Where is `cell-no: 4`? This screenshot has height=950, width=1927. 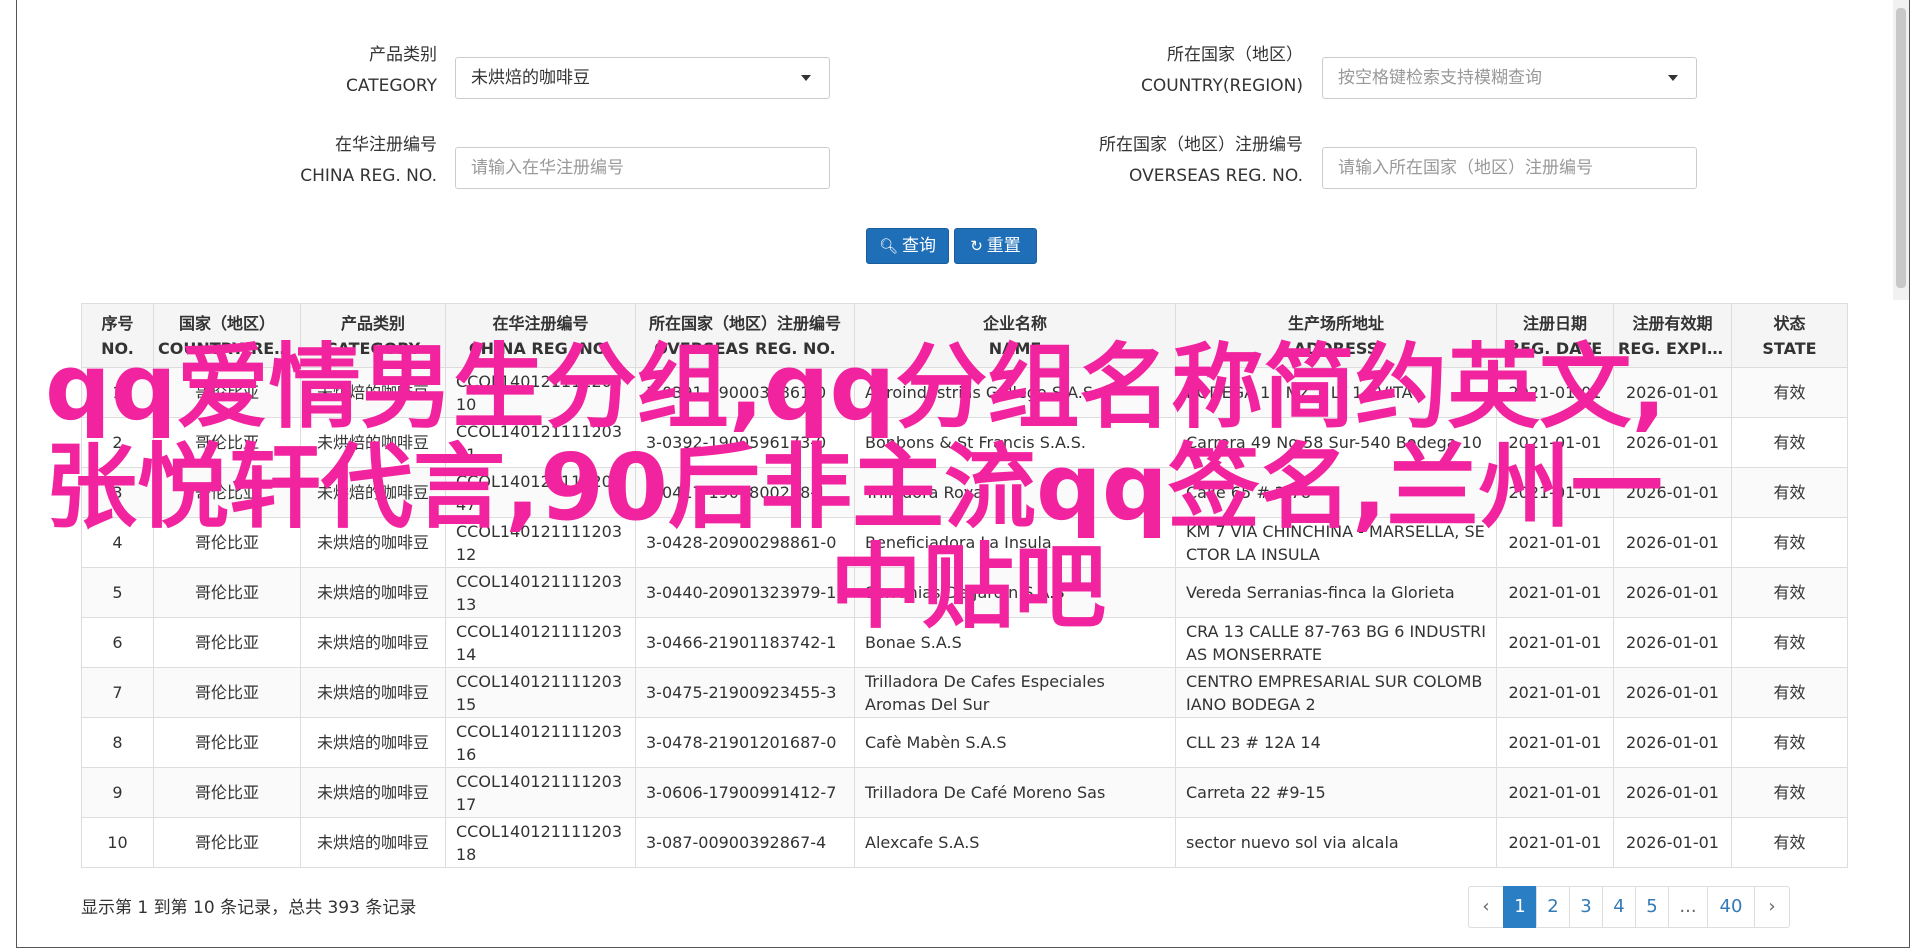
cell-no: 4 is located at coordinates (117, 542).